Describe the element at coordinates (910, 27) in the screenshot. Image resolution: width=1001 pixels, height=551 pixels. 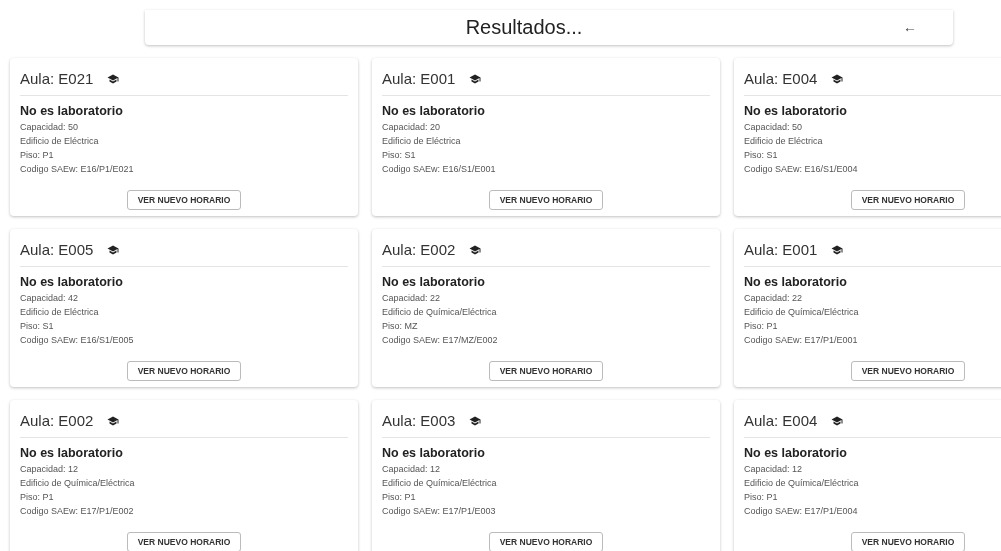
I see `back-button: ←` at that location.